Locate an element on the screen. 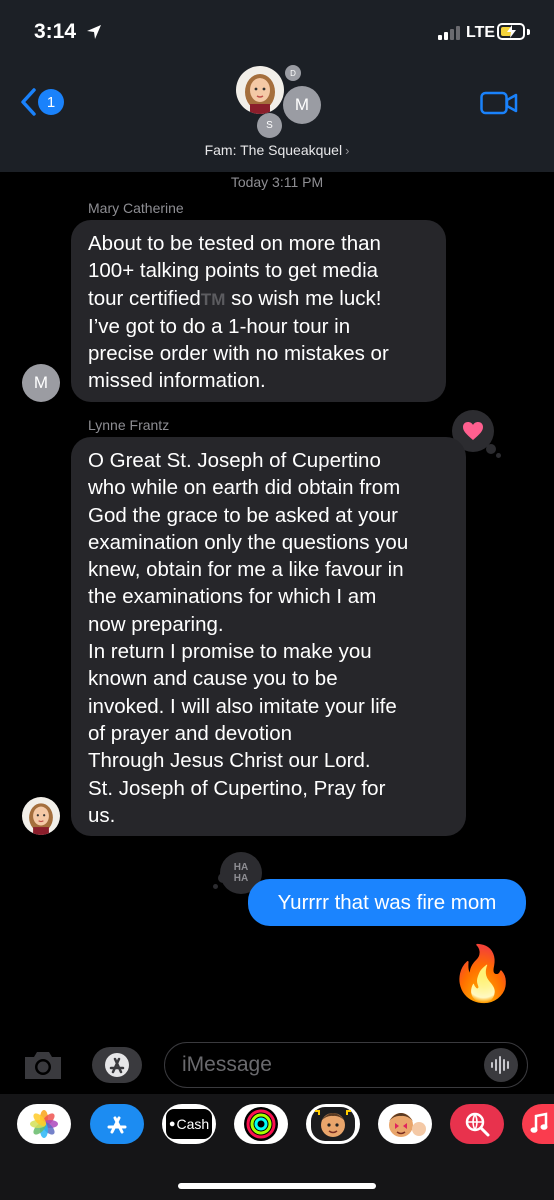  apple-cash-button: ● Cash is located at coordinates (189, 1124).